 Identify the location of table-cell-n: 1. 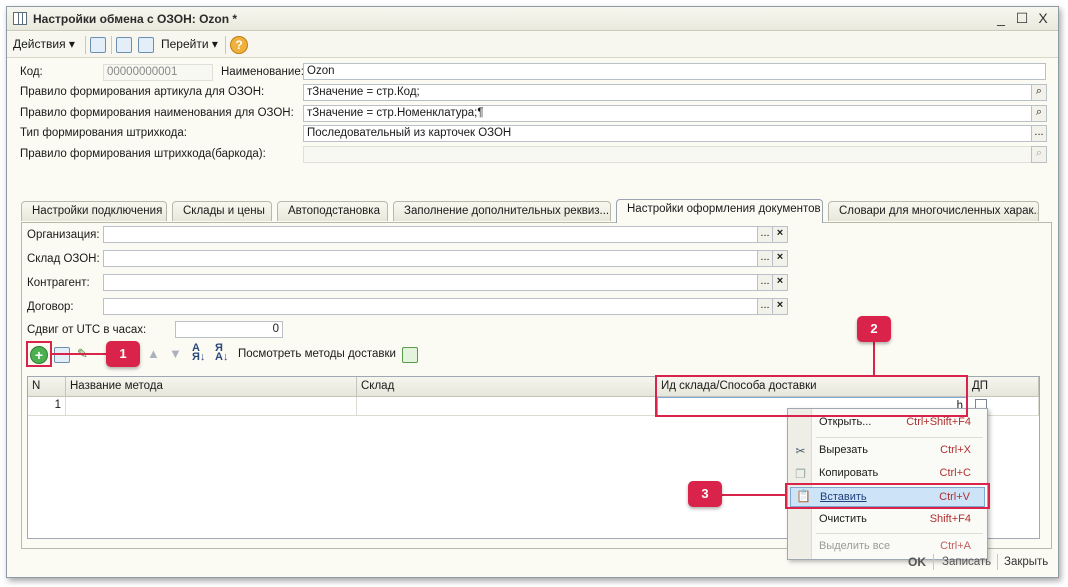
(47, 406).